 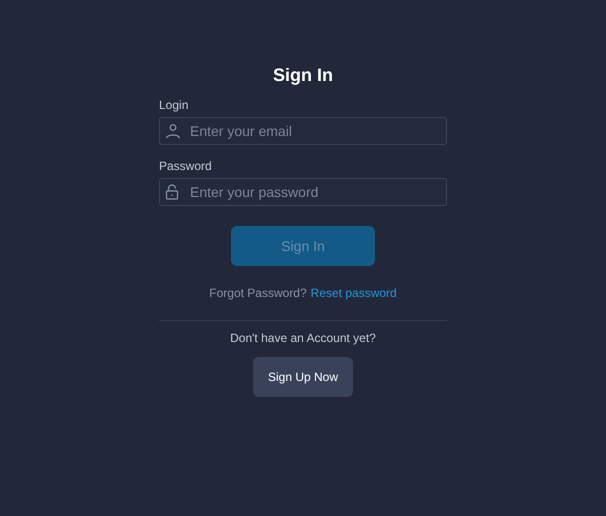 What do you see at coordinates (303, 192) in the screenshot?
I see `input-field: Enter your password` at bounding box center [303, 192].